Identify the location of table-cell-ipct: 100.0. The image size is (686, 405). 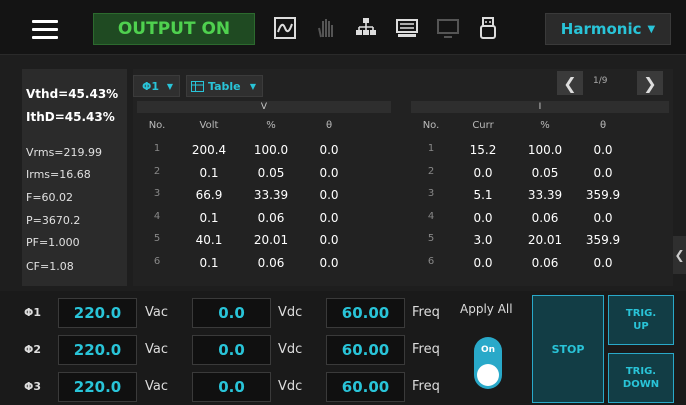
(545, 150).